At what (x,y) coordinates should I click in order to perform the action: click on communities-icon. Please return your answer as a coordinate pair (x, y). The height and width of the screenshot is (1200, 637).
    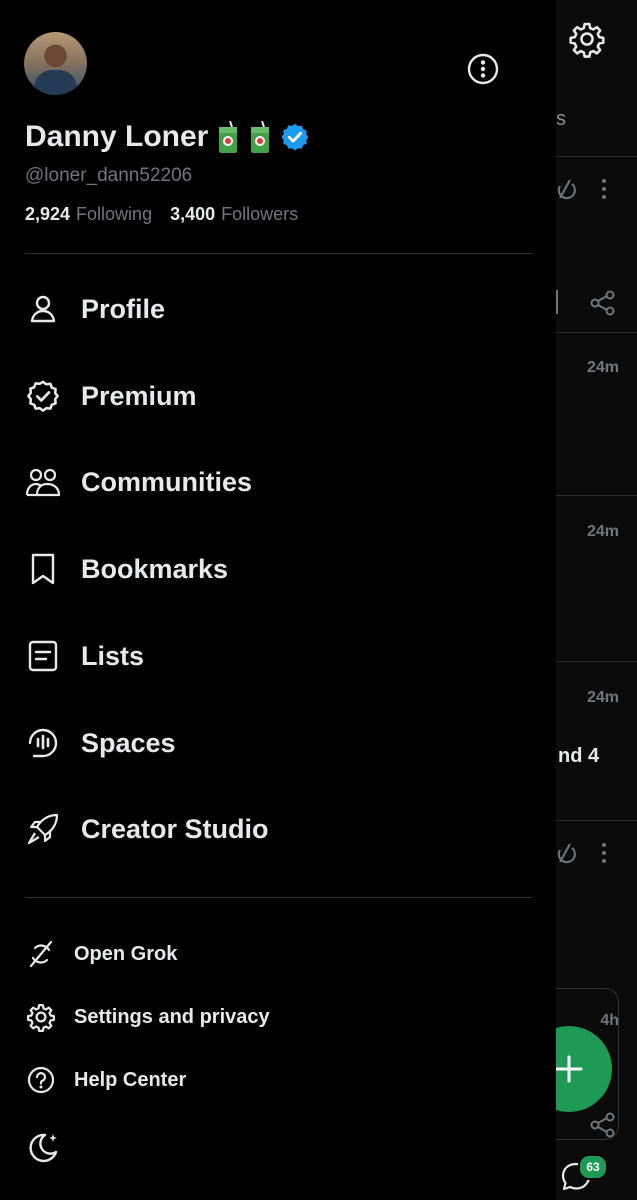
    Looking at the image, I should click on (43, 482).